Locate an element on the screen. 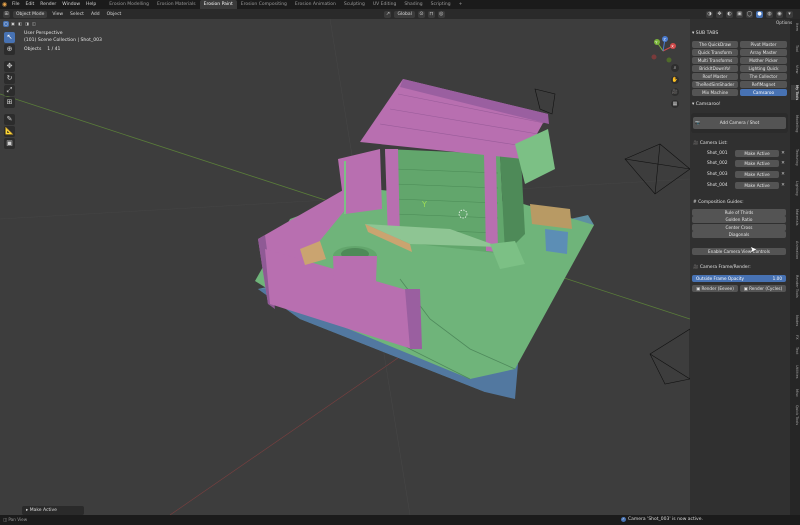  guide-rule-of-thirds-button: Rule of Thirds is located at coordinates (739, 212).